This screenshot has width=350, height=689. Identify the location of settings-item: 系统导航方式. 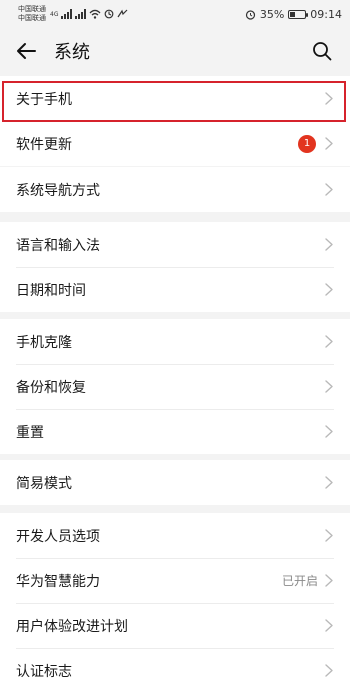
(175, 189).